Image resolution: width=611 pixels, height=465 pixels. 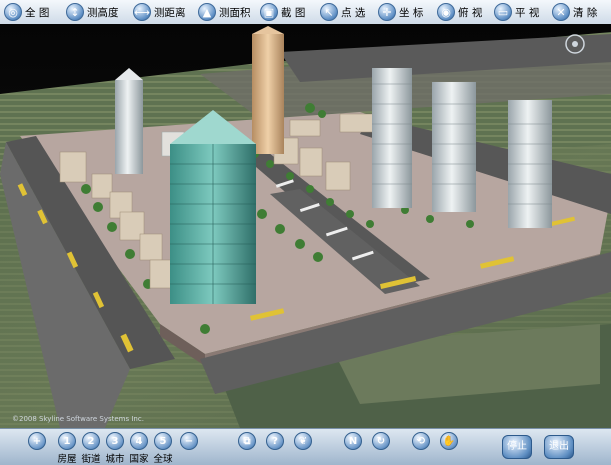 I want to click on zoom-out-icon: −, so click(x=189, y=441).